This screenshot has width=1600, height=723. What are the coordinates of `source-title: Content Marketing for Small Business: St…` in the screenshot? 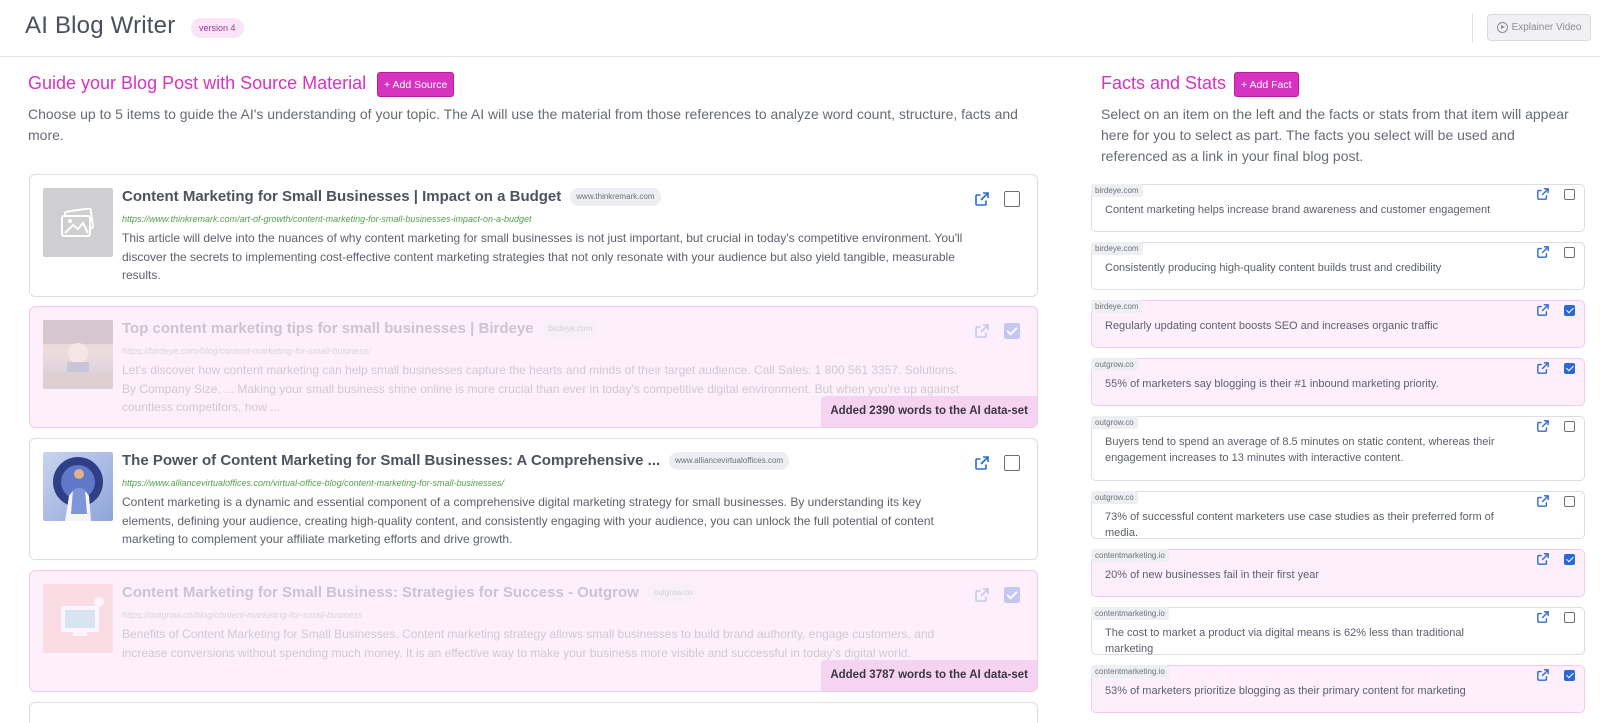 It's located at (410, 593).